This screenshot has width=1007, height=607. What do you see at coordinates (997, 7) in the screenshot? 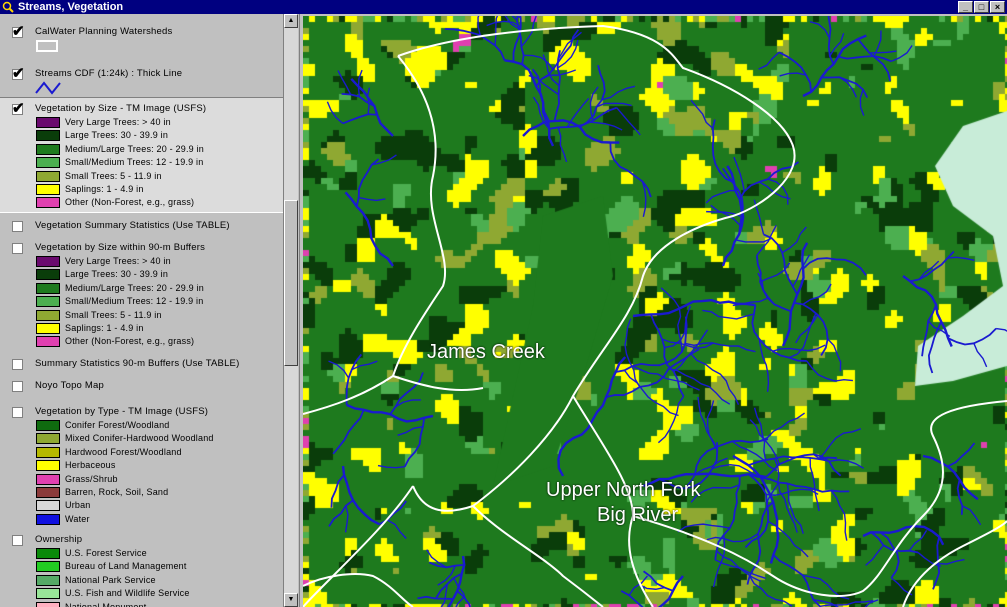
I see `close-button: ×` at bounding box center [997, 7].